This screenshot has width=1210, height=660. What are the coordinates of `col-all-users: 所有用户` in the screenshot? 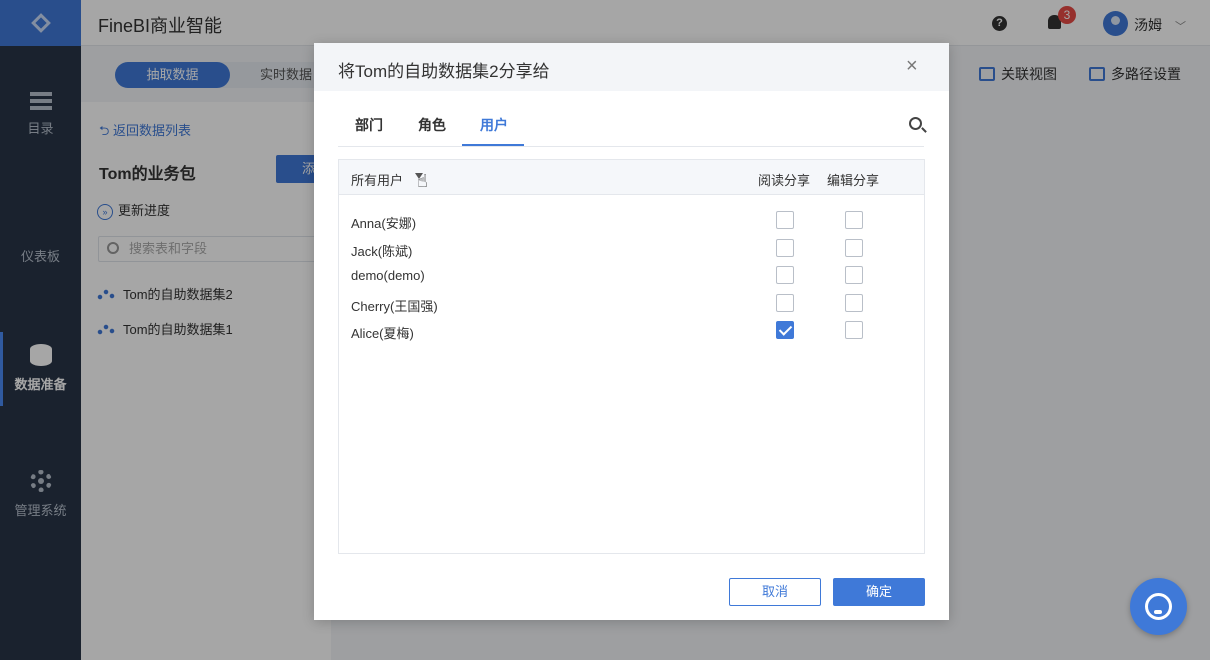 It's located at (377, 179).